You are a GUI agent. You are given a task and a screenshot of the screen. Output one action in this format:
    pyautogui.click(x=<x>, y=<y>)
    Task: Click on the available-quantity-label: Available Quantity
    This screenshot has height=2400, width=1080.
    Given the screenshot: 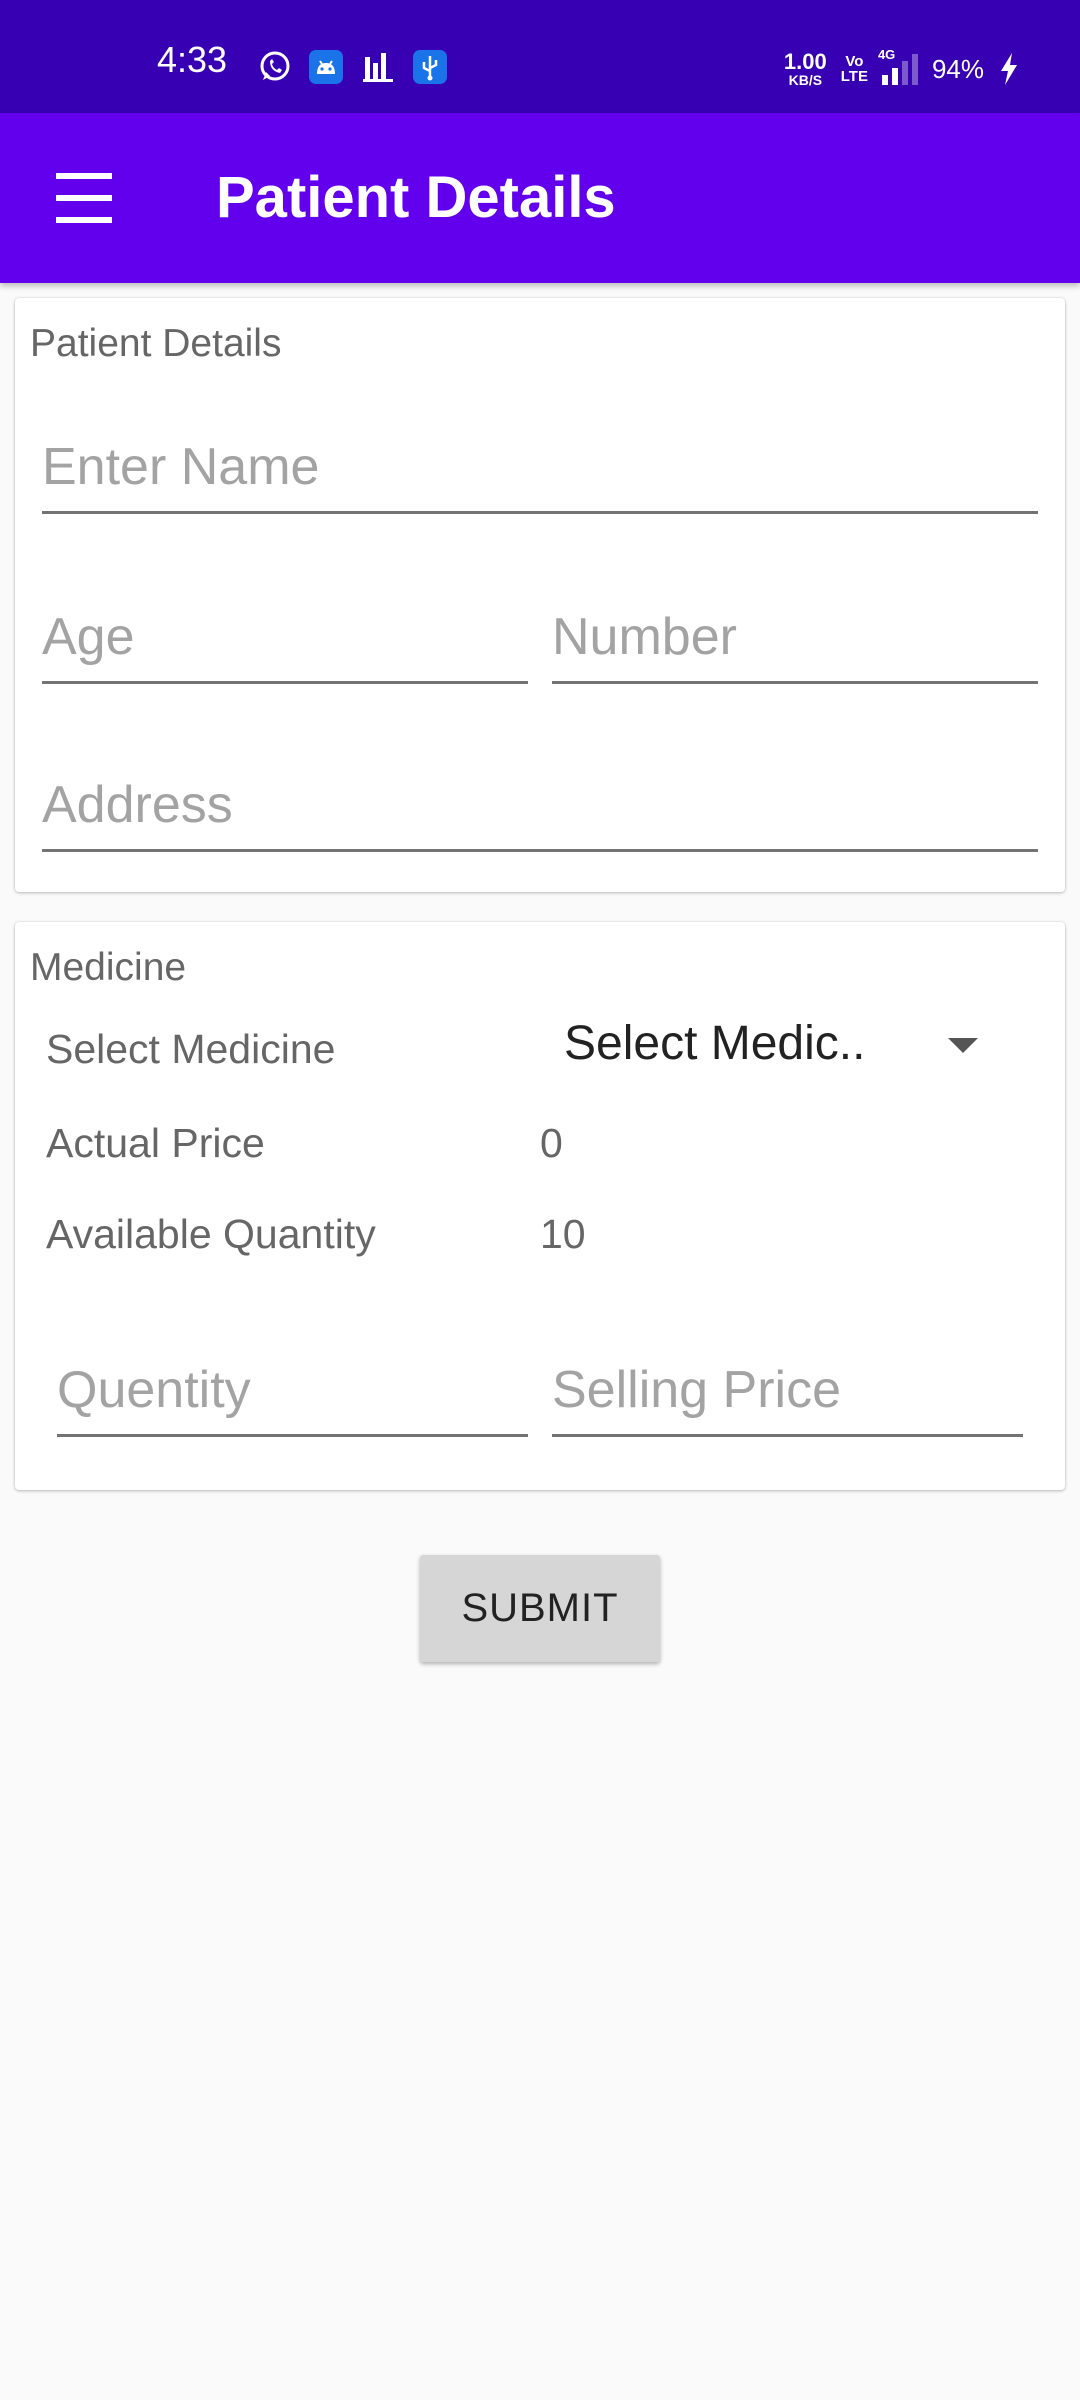 What is the action you would take?
    pyautogui.click(x=211, y=1234)
    